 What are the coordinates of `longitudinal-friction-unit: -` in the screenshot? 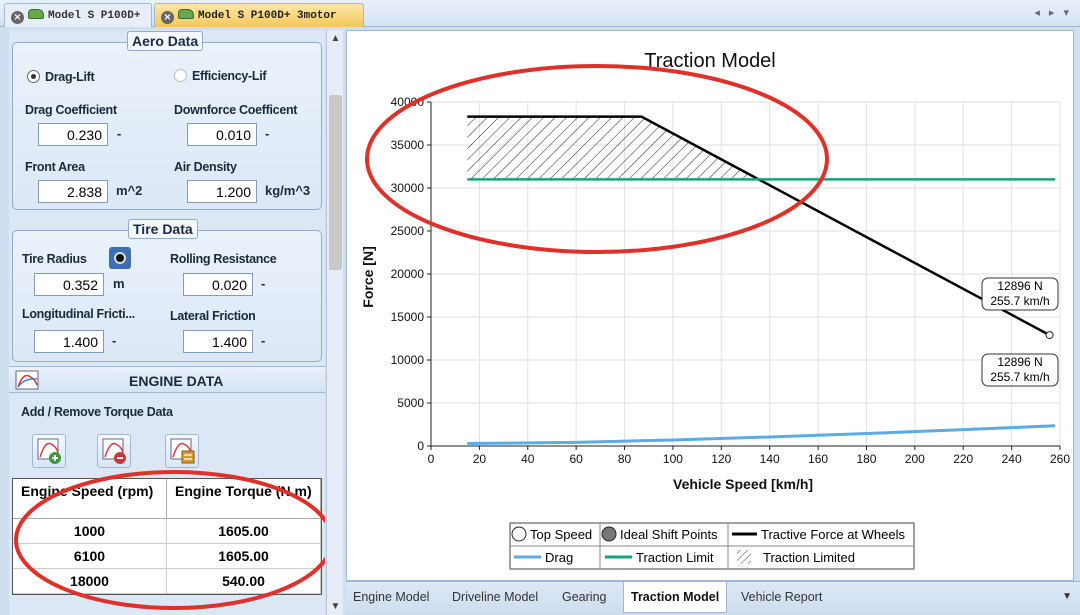 It's located at (114, 340).